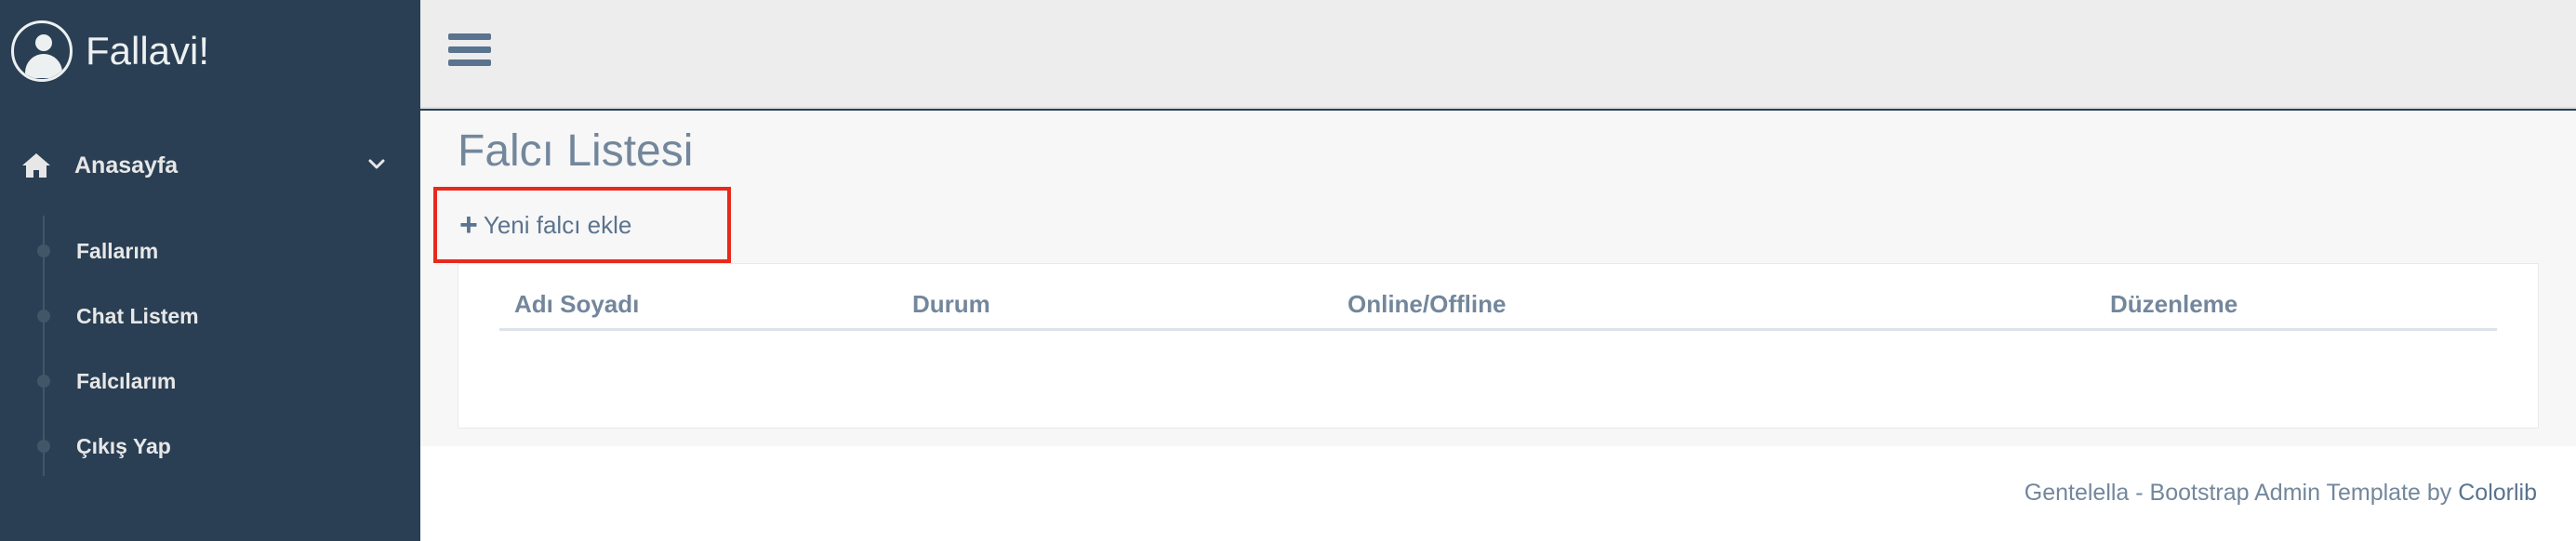 This screenshot has height=541, width=2576. Describe the element at coordinates (42, 51) in the screenshot. I see `user-avatar-icon` at that location.